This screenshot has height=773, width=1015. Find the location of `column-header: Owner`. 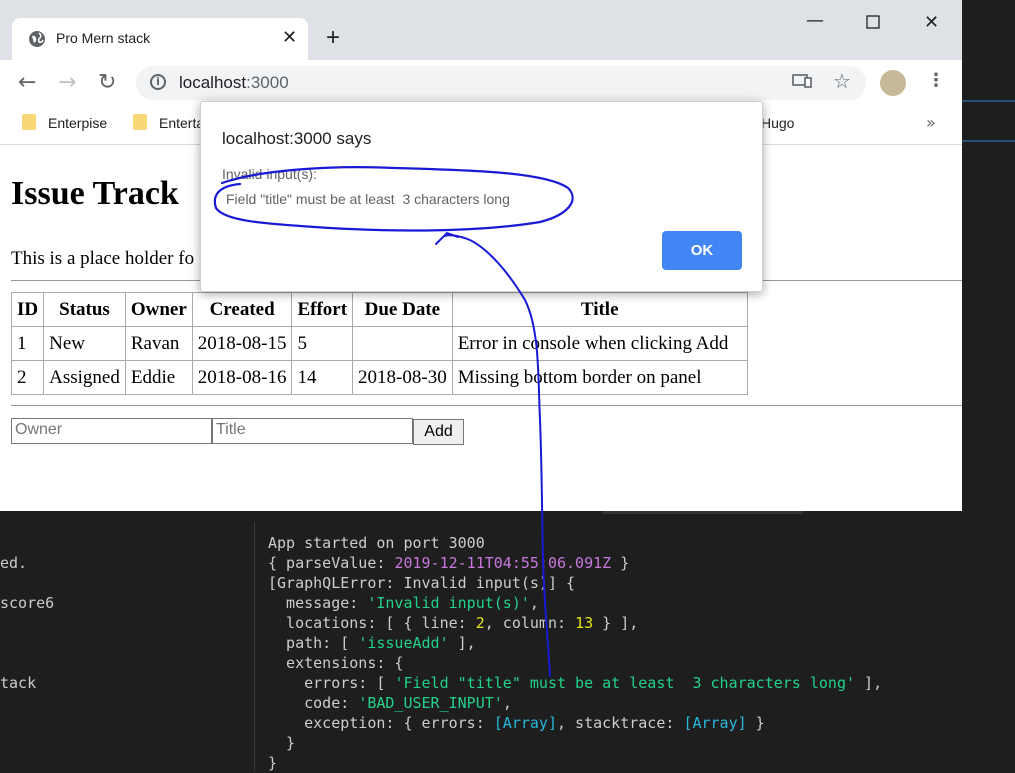

column-header: Owner is located at coordinates (158, 309).